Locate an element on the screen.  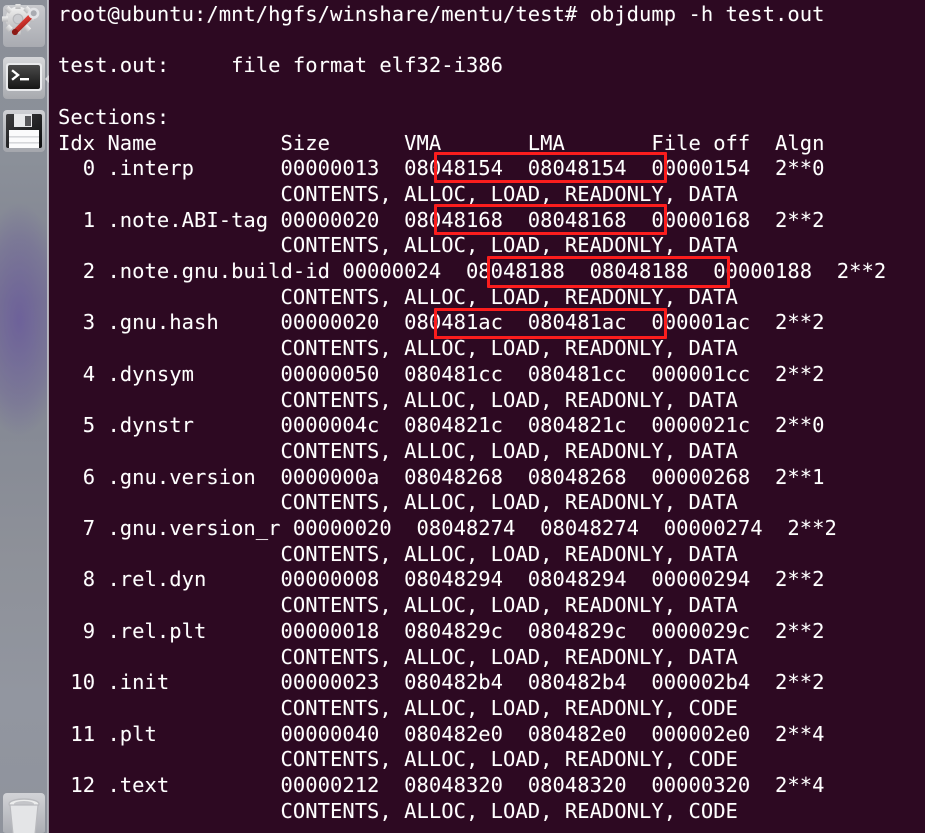
save-icon is located at coordinates (24, 131).